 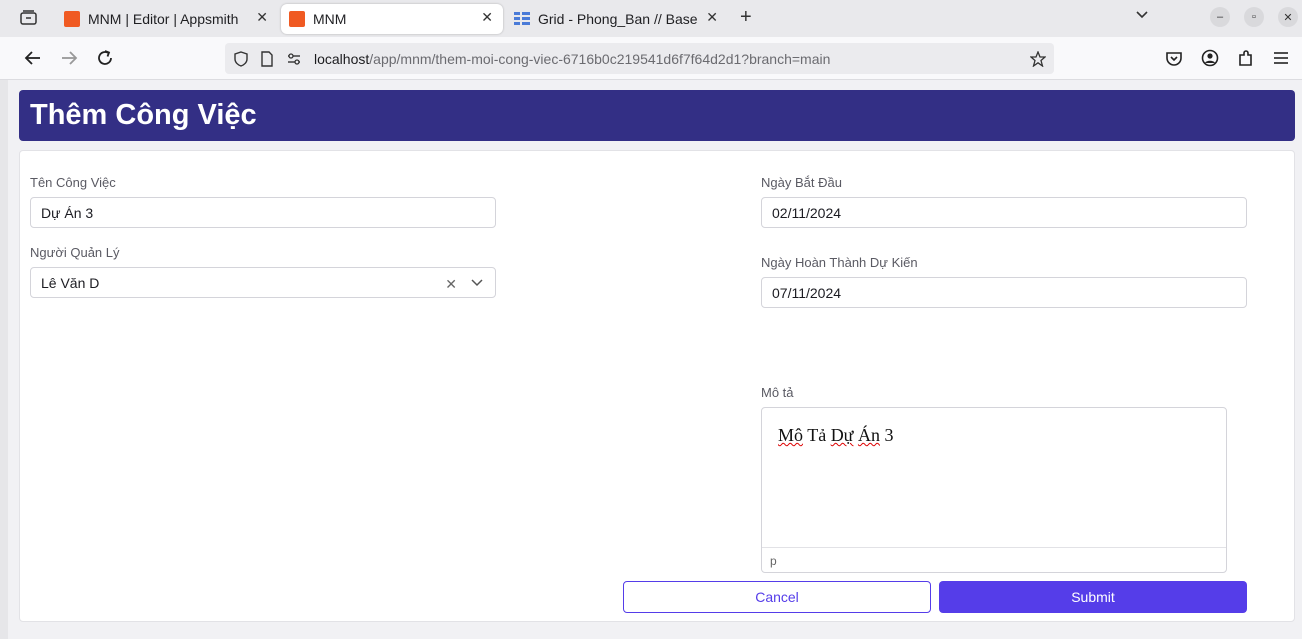 What do you see at coordinates (263, 212) in the screenshot?
I see `ten-cong-viec-input: Dự Án 3` at bounding box center [263, 212].